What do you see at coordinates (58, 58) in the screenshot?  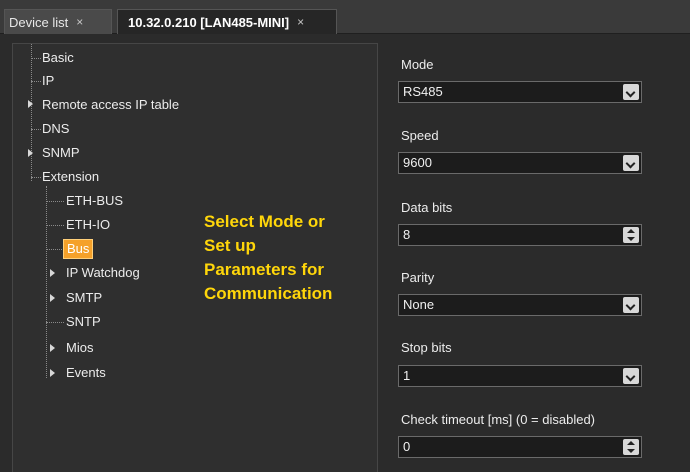 I see `tree-item-basic: Basic` at bounding box center [58, 58].